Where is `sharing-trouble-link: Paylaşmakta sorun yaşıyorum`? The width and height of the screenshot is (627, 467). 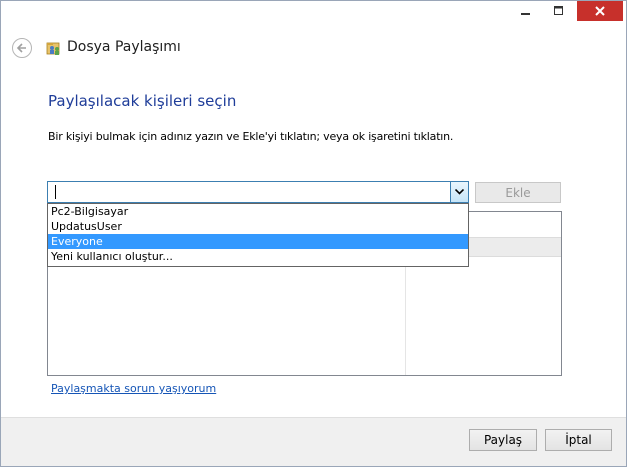 sharing-trouble-link: Paylaşmakta sorun yaşıyorum is located at coordinates (133, 388).